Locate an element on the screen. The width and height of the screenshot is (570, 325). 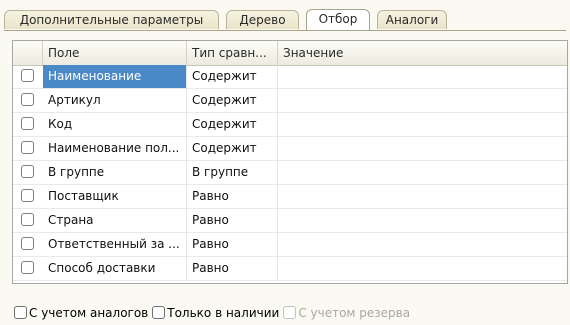
table-row: Страна Равно is located at coordinates (290, 221).